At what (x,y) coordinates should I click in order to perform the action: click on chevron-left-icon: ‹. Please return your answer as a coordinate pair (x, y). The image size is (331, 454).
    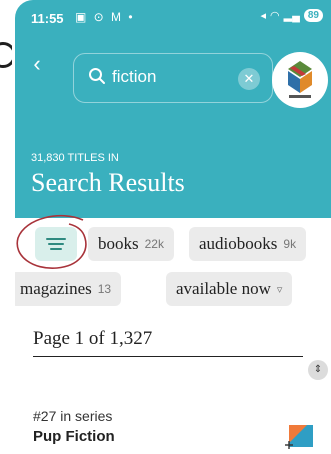
    Looking at the image, I should click on (37, 63).